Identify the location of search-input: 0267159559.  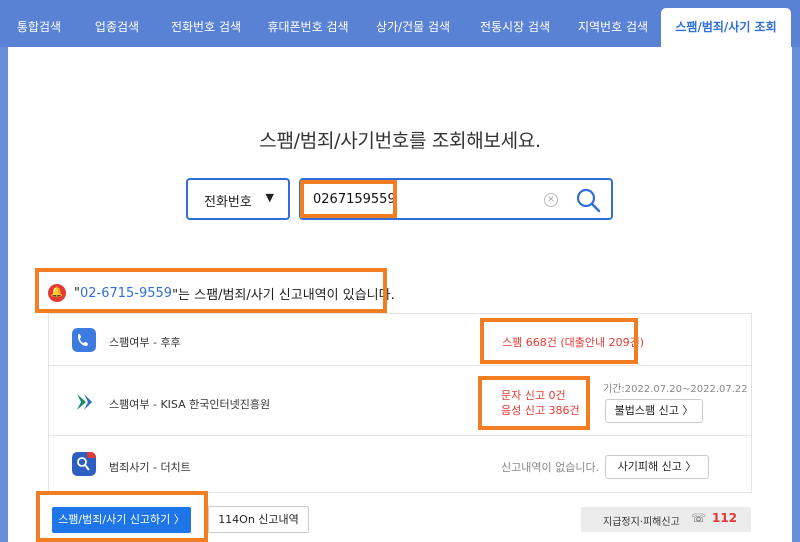
(354, 199).